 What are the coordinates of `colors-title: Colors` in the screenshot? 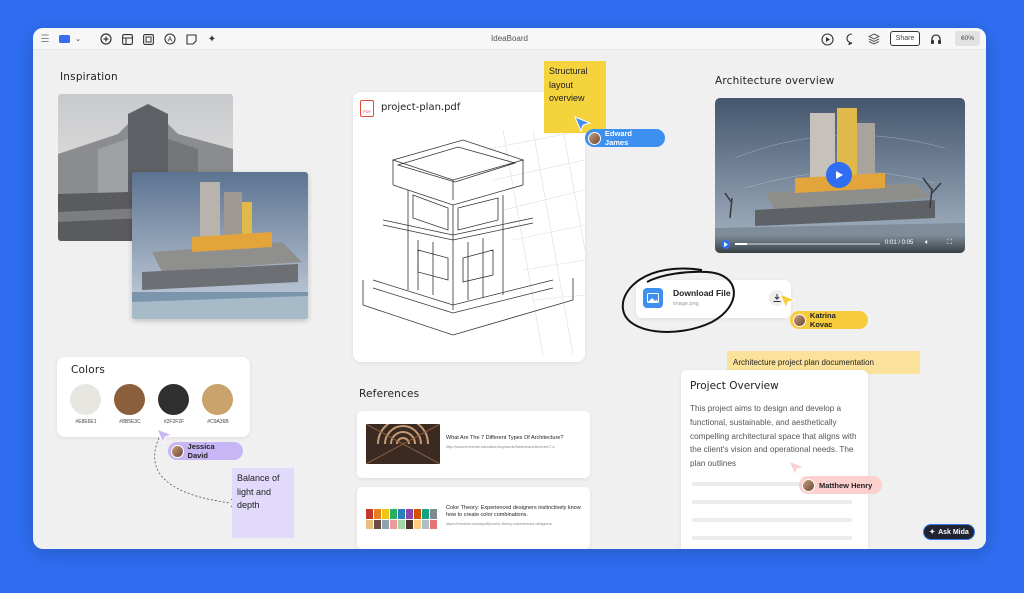 It's located at (88, 370).